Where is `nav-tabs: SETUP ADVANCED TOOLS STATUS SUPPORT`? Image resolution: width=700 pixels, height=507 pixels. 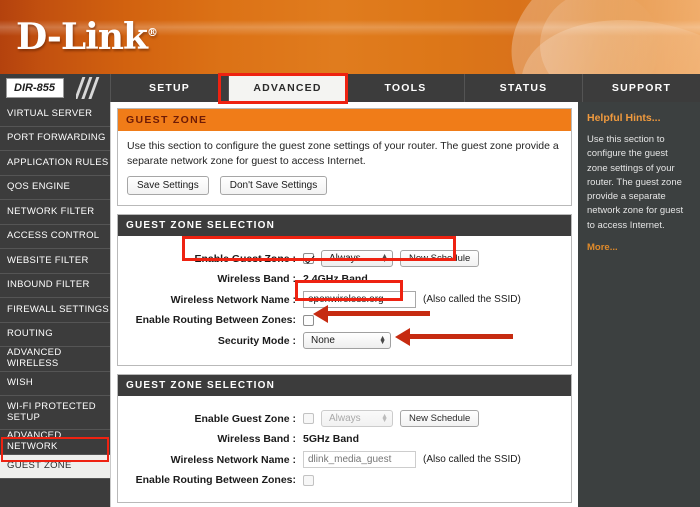 nav-tabs: SETUP ADVANCED TOOLS STATUS SUPPORT is located at coordinates (405, 88).